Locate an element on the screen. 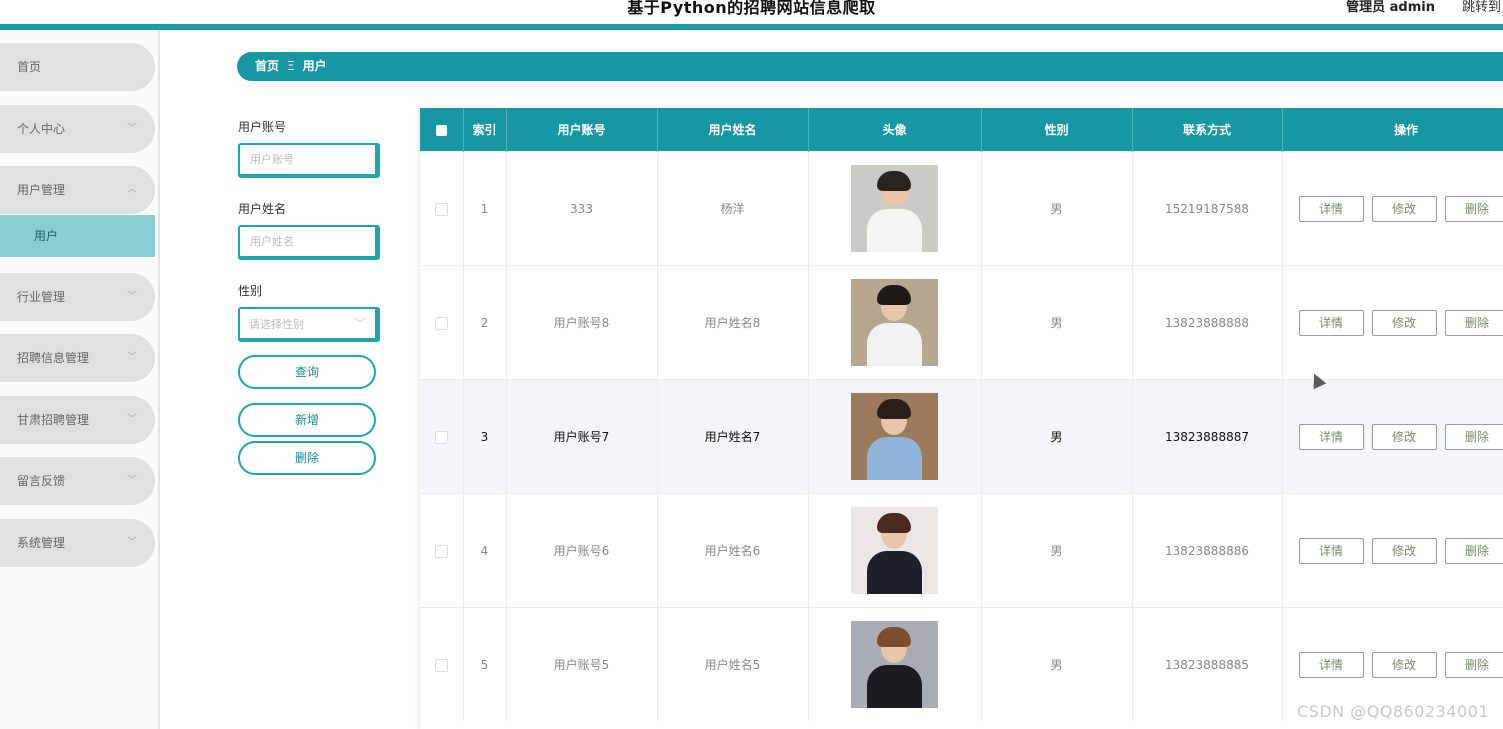 This screenshot has height=729, width=1503. cell-account: 用户账号7 is located at coordinates (582, 436).